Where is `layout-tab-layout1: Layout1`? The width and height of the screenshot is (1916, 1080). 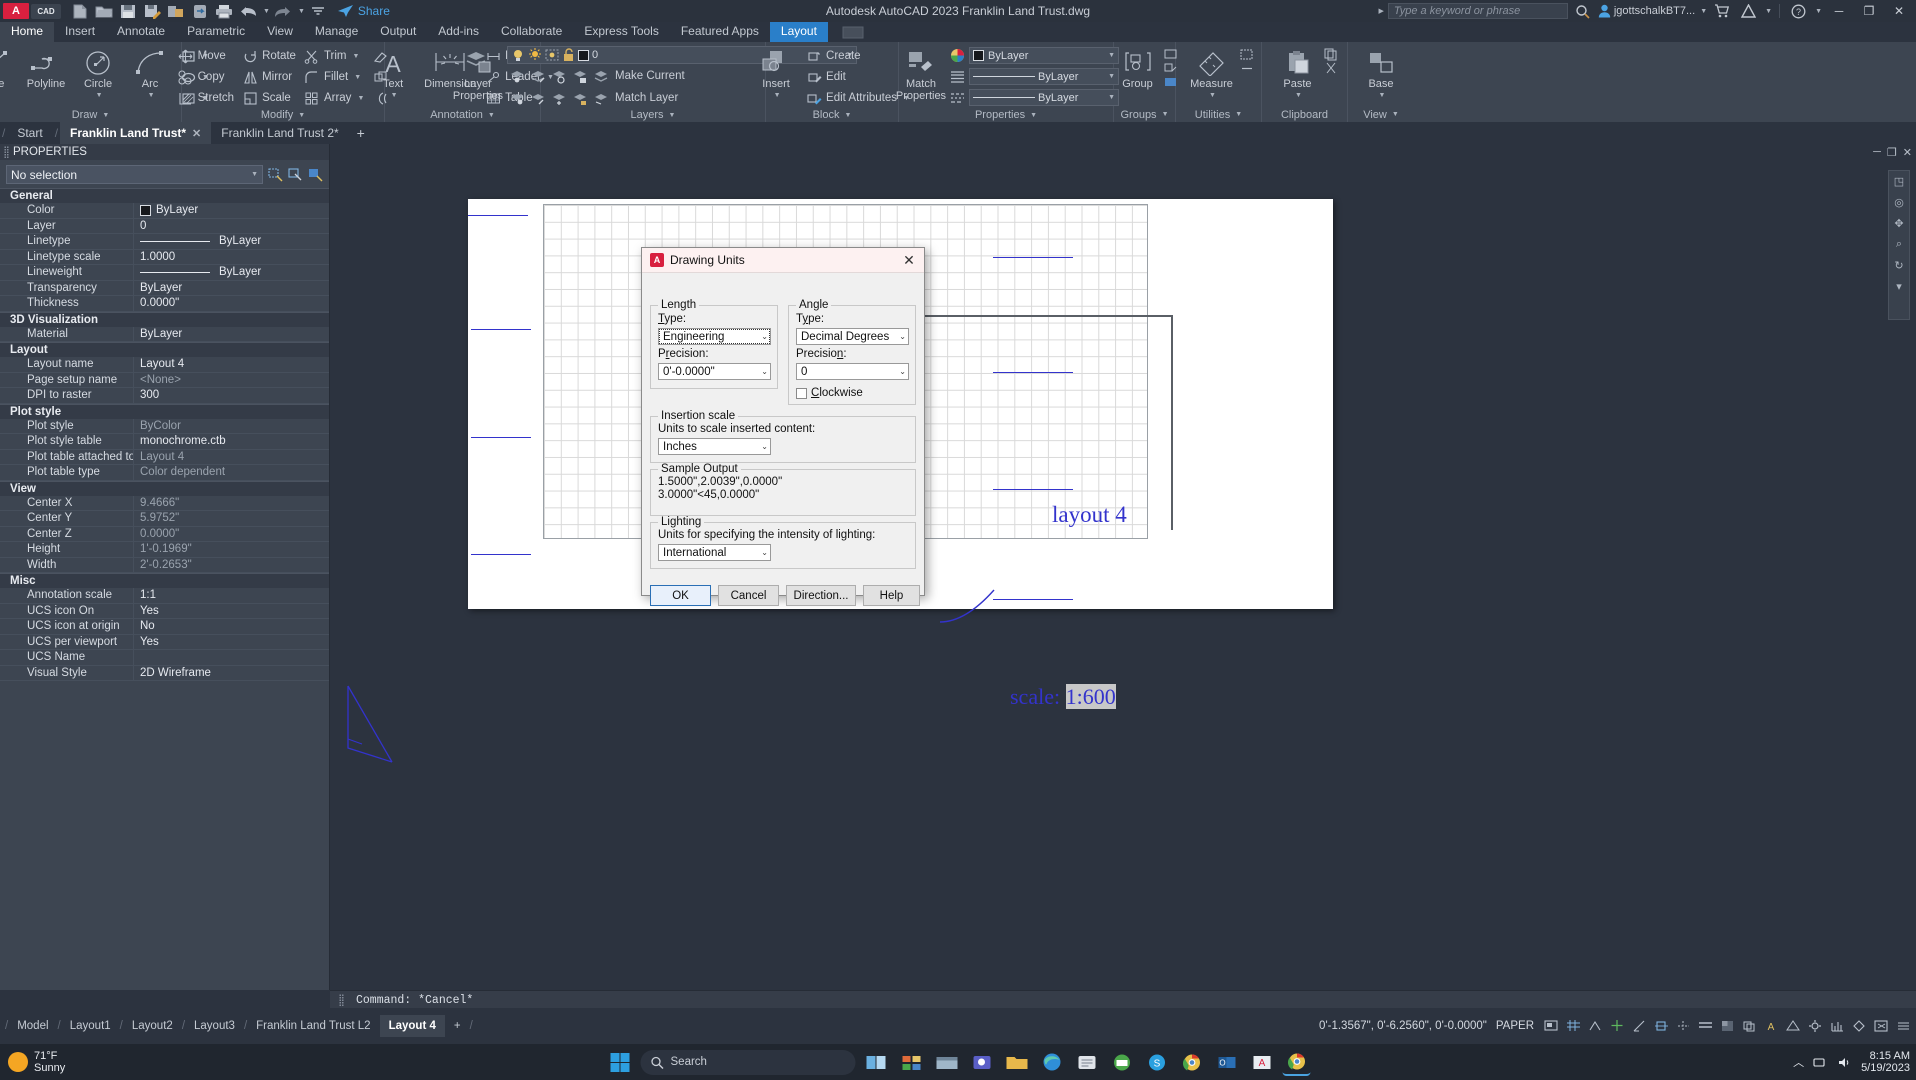
layout-tab-layout1: Layout1 is located at coordinates (90, 1026).